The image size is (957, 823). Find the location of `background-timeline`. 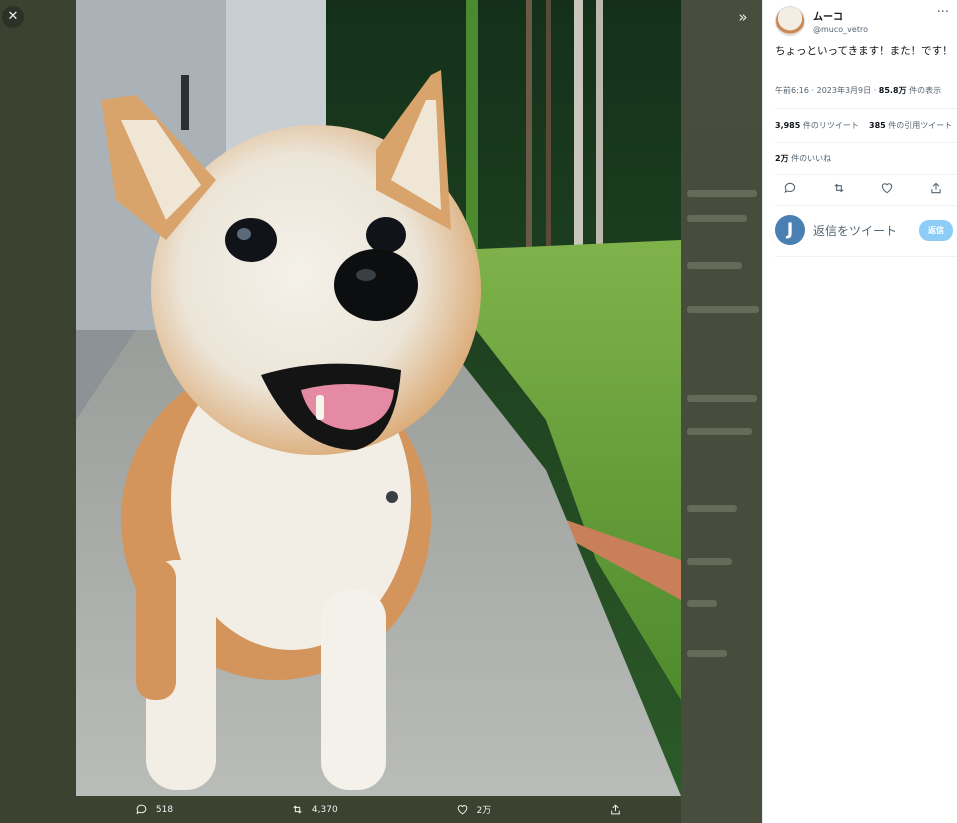

background-timeline is located at coordinates (721, 411).